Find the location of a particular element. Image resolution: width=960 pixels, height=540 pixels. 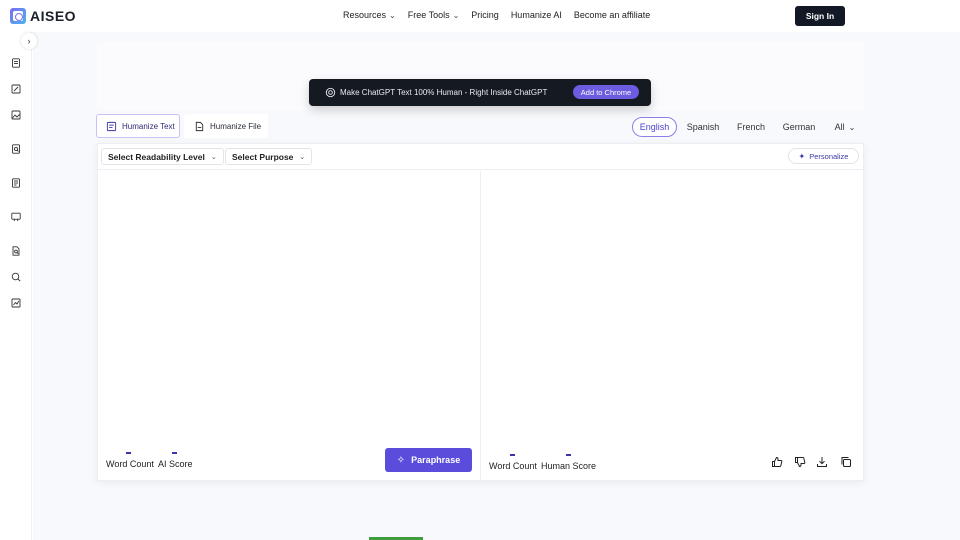

chevron-right-icon: › is located at coordinates (29, 41).